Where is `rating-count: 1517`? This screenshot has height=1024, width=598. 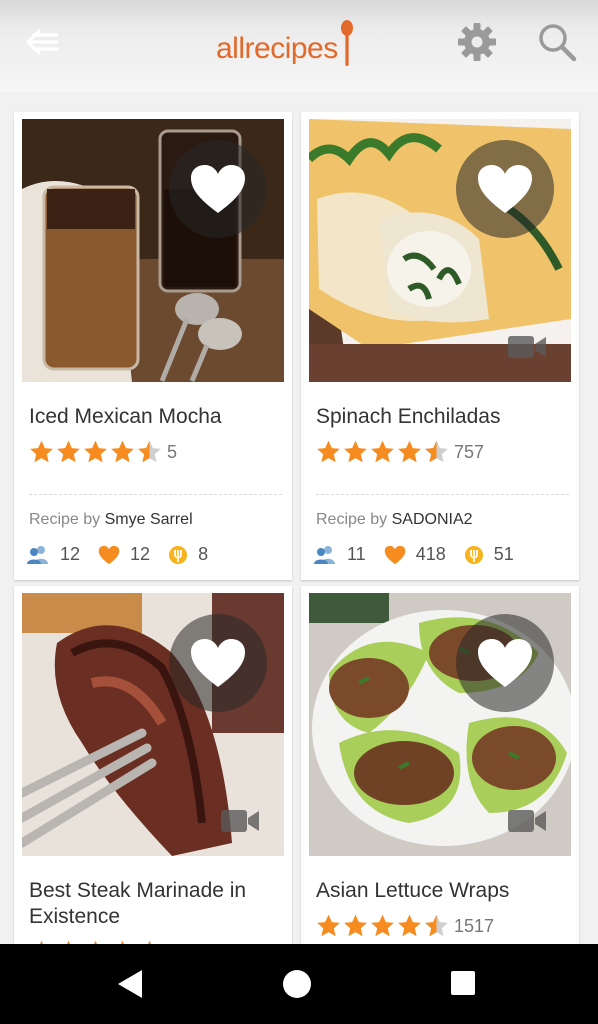 rating-count: 1517 is located at coordinates (474, 925).